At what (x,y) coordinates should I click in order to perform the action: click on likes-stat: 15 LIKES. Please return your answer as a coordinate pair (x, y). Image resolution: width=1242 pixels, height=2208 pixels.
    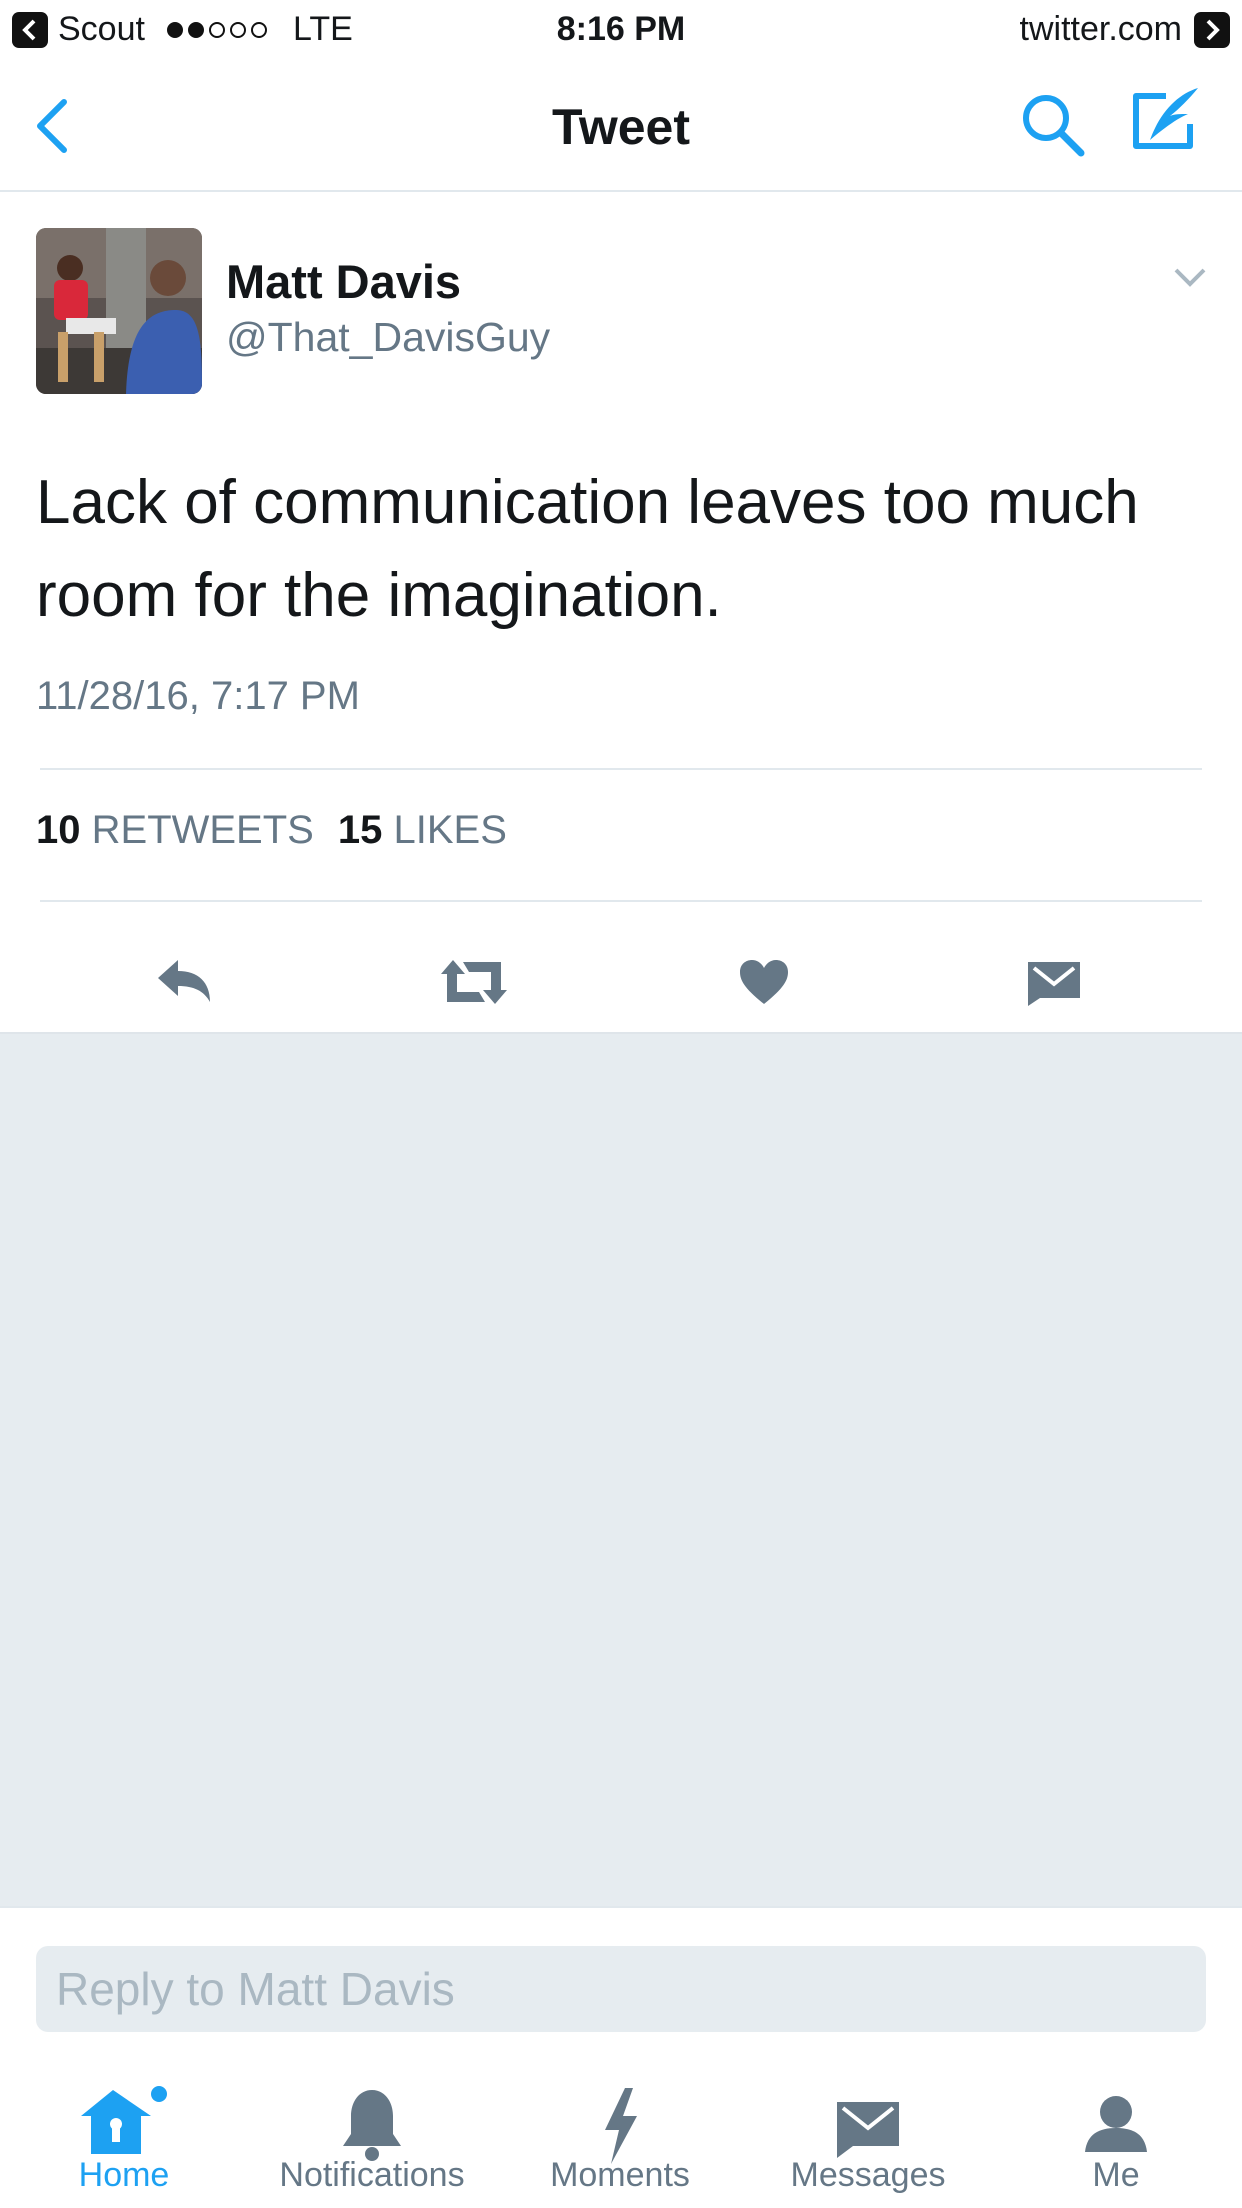
    Looking at the image, I should click on (422, 830).